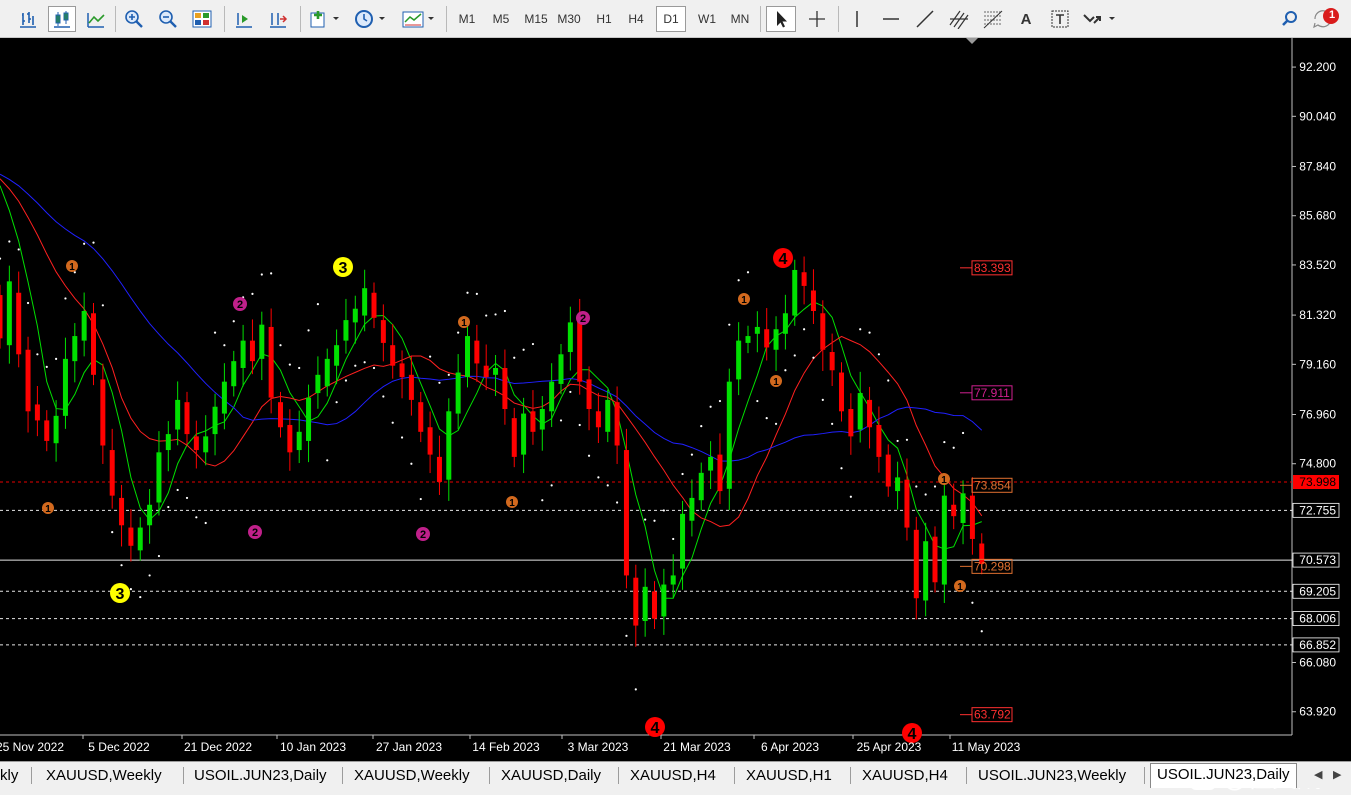 The width and height of the screenshot is (1351, 795). What do you see at coordinates (62, 19) in the screenshot?
I see `candlestick-icon` at bounding box center [62, 19].